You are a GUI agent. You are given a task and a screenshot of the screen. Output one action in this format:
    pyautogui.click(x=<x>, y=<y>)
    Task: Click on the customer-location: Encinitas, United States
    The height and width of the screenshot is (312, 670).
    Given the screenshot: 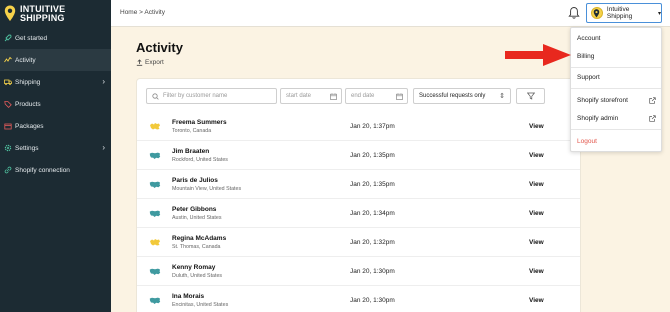 What is the action you would take?
    pyautogui.click(x=200, y=305)
    